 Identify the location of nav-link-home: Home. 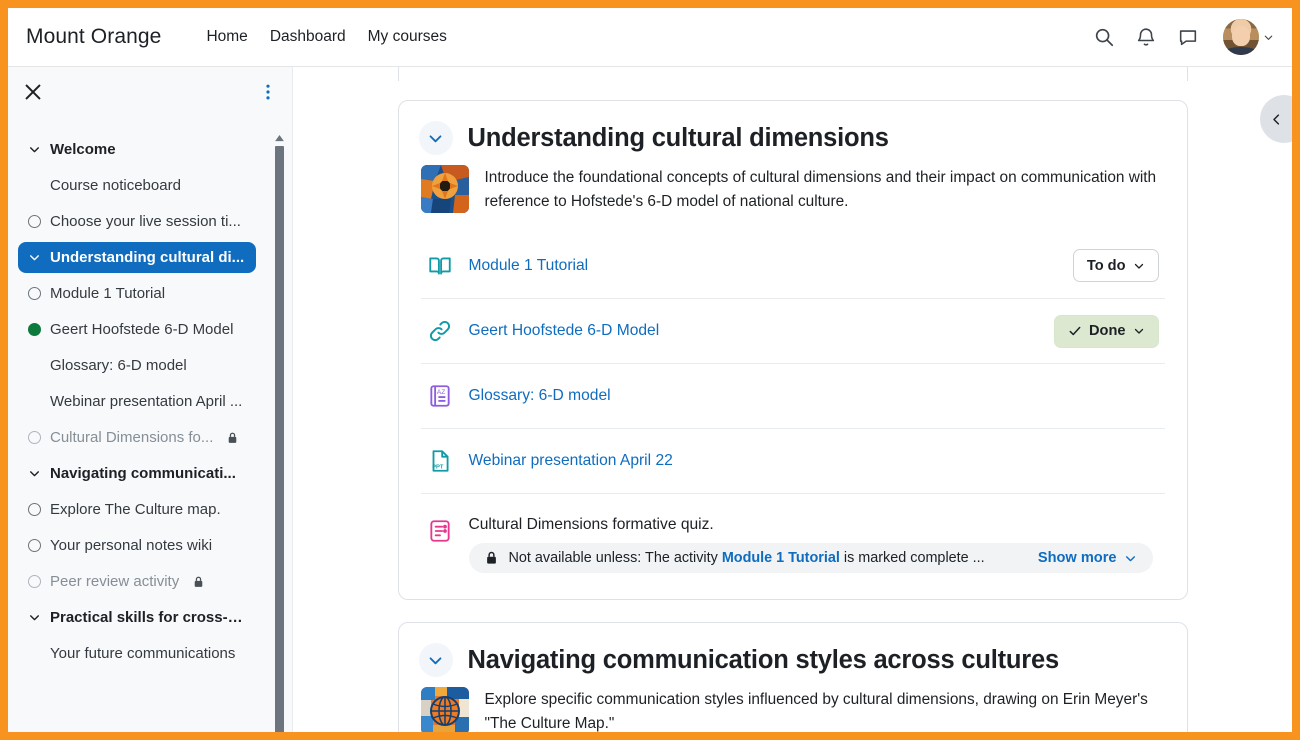
(226, 37).